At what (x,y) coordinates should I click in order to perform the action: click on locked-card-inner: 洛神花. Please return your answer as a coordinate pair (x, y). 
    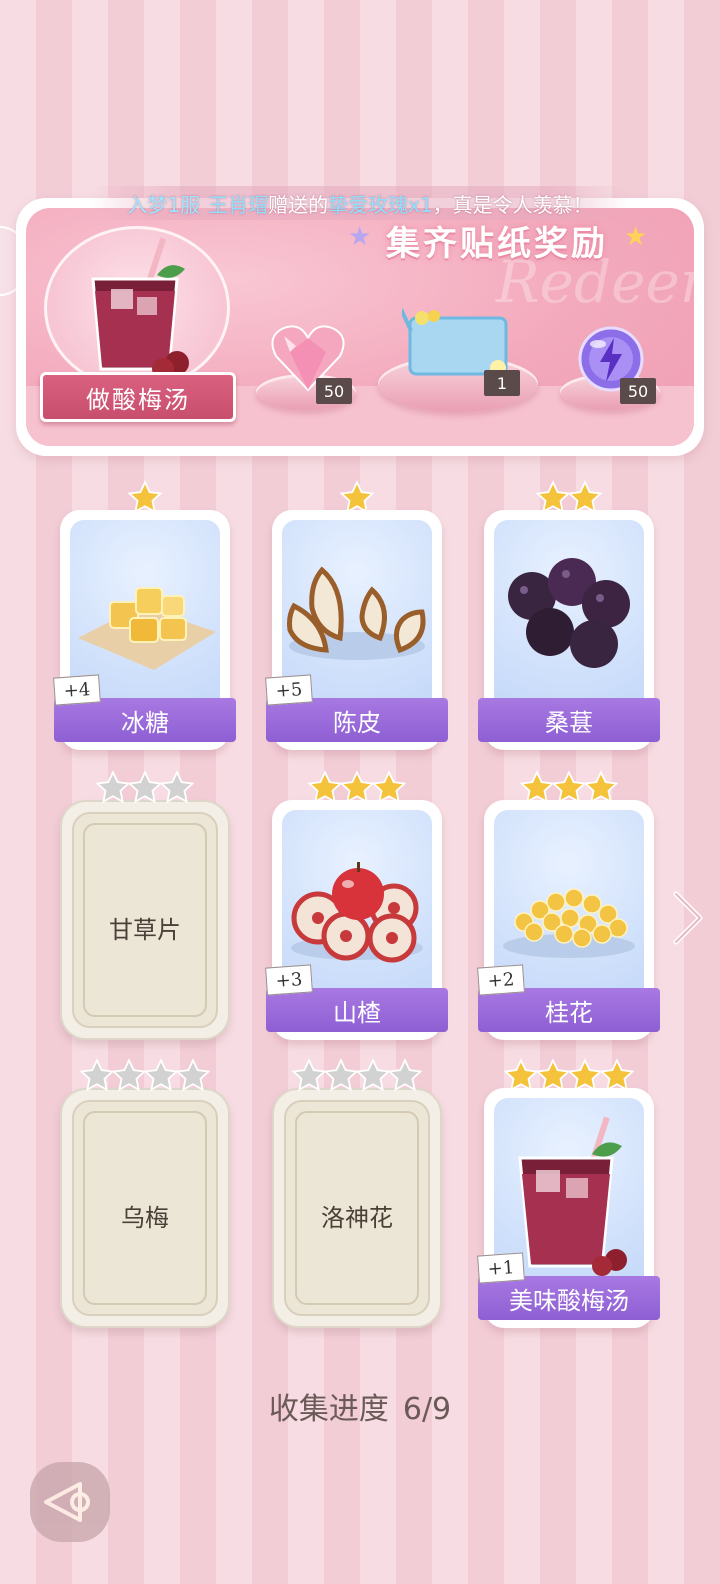
    Looking at the image, I should click on (357, 1208).